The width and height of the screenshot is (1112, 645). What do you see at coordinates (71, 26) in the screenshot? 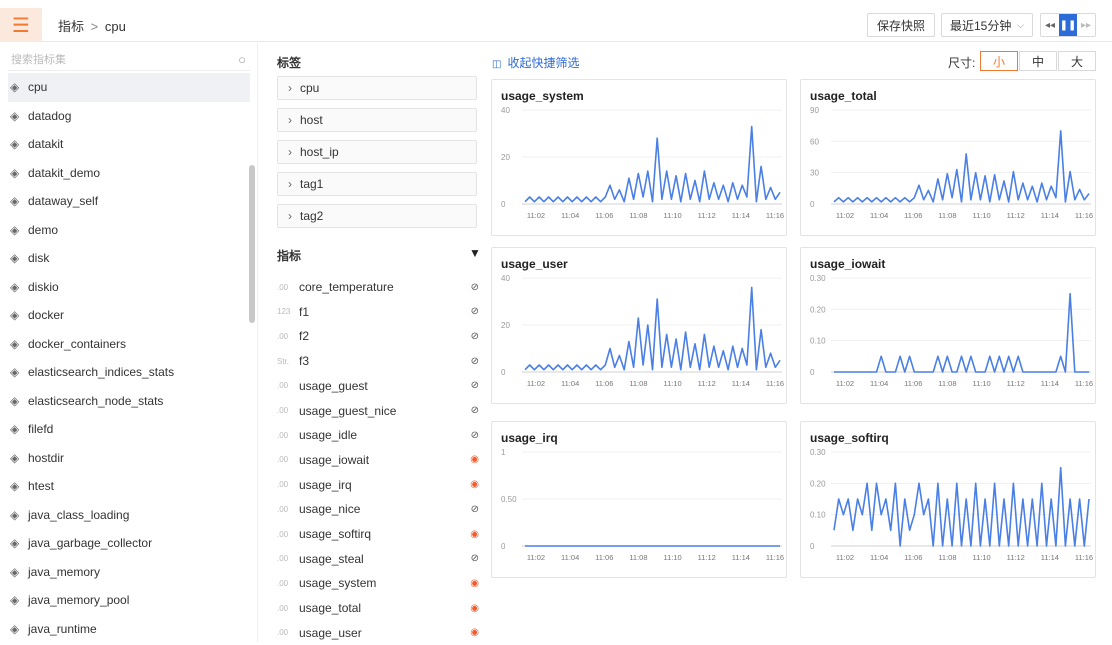
I see `breadcrumb-root: 指标` at bounding box center [71, 26].